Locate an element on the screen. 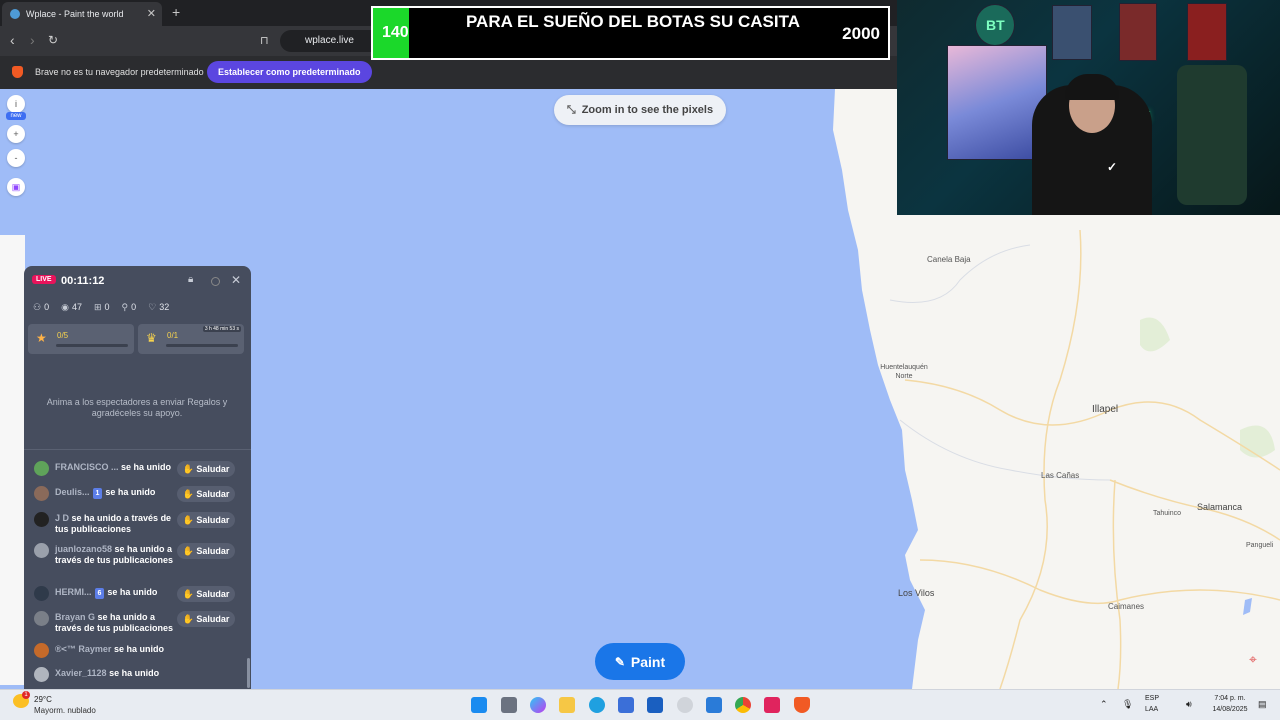  copilot-icon is located at coordinates (538, 705).